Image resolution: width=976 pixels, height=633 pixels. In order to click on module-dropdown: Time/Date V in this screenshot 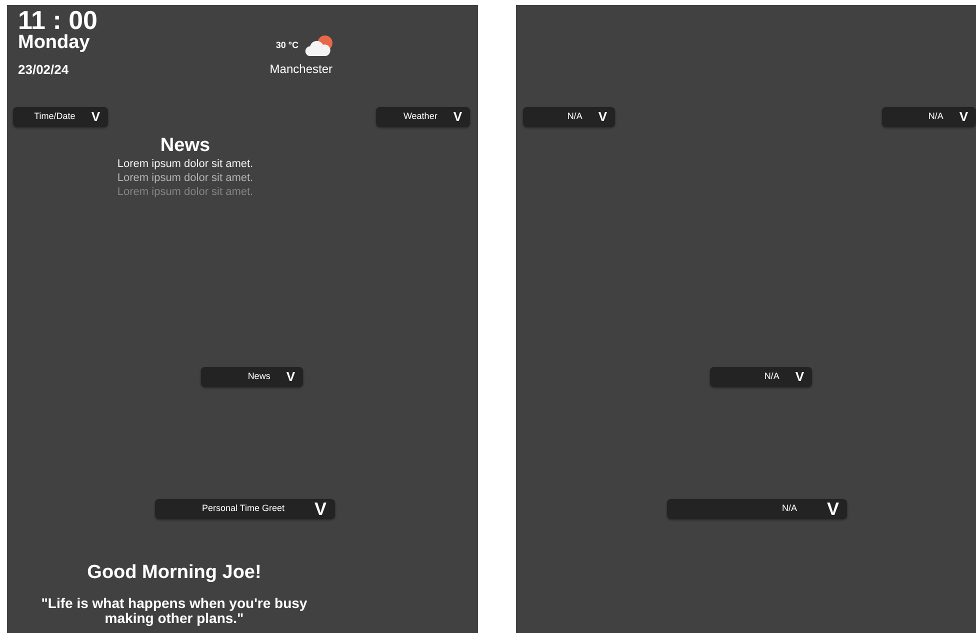, I will do `click(60, 117)`.